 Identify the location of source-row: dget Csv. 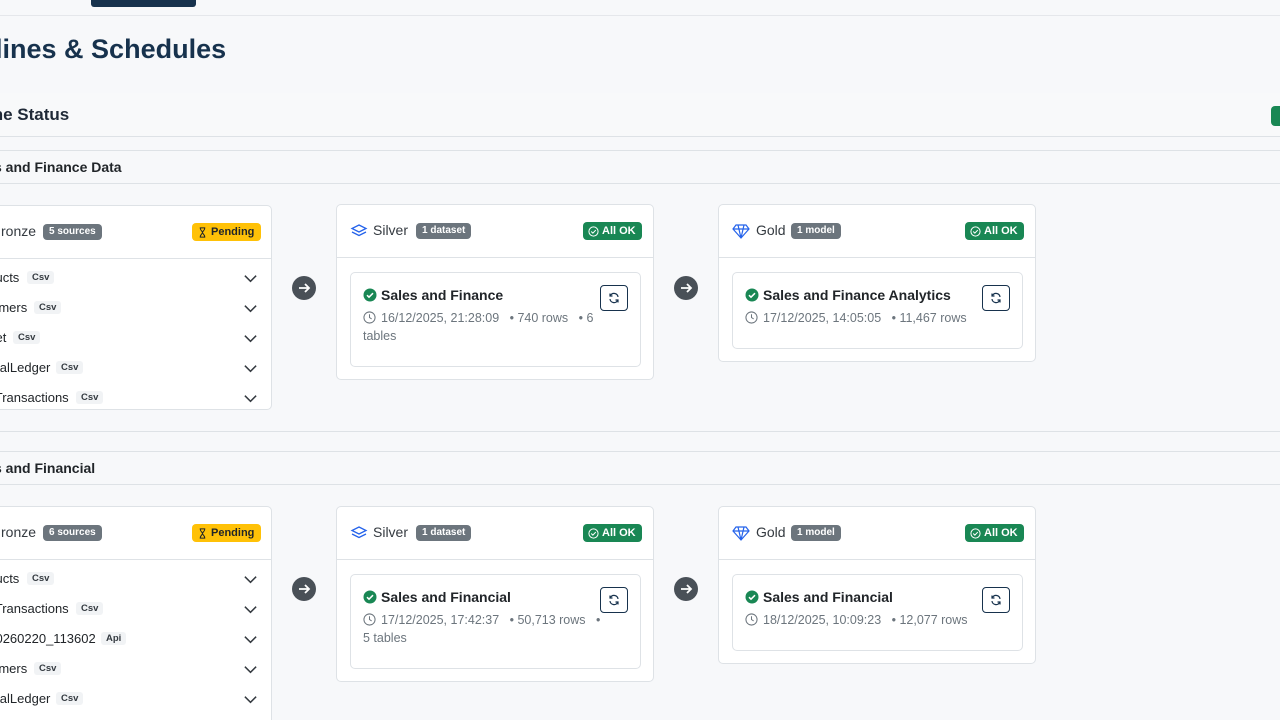
(135, 338).